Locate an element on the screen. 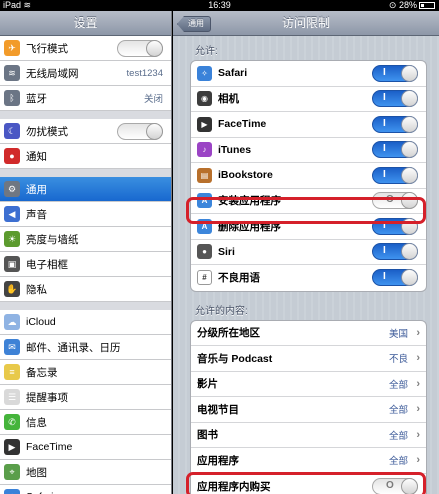 The width and height of the screenshot is (439, 494). map-icon: ⌖ is located at coordinates (12, 472).